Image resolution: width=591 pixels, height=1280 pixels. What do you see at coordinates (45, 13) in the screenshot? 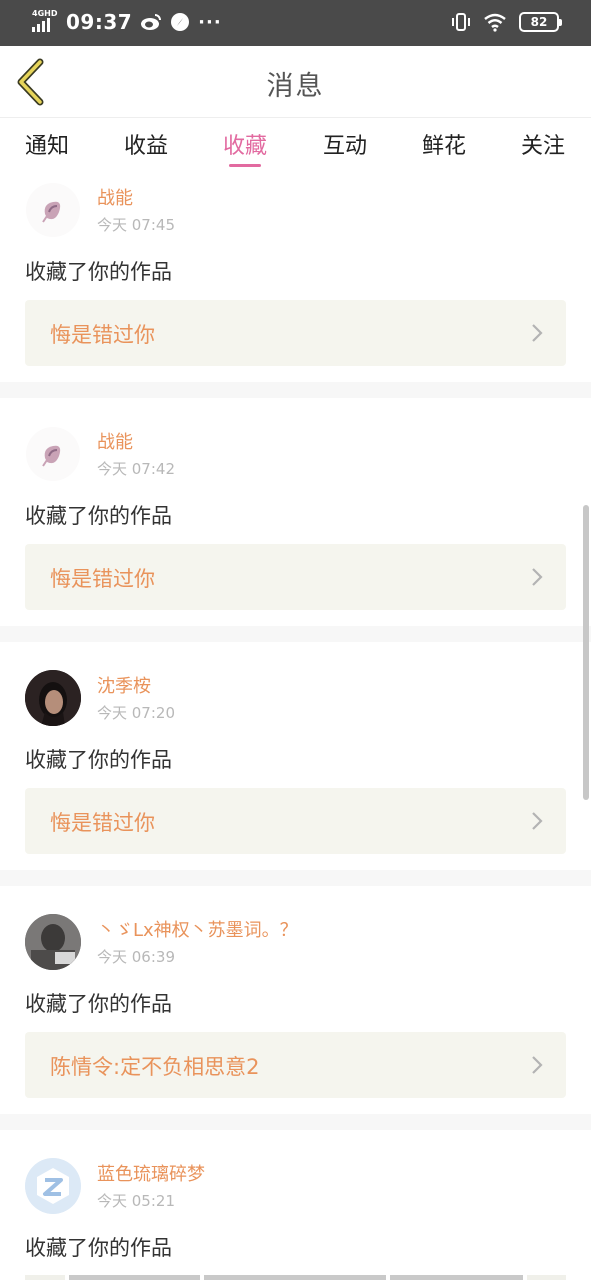
I see `network-type: 4GHD` at bounding box center [45, 13].